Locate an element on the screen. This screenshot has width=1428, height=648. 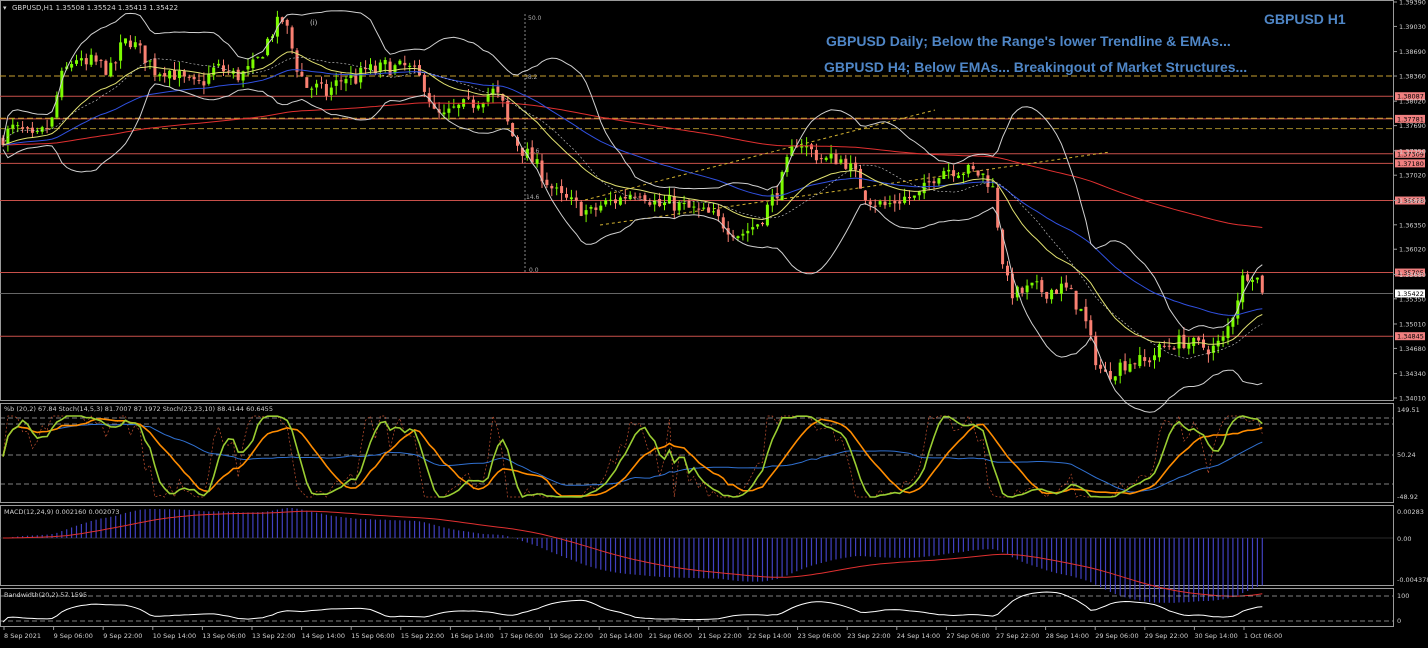
fibonacci-retracement: 50.0 38.2 23.6 14.6 0.0 (i) is located at coordinates (426, 144).